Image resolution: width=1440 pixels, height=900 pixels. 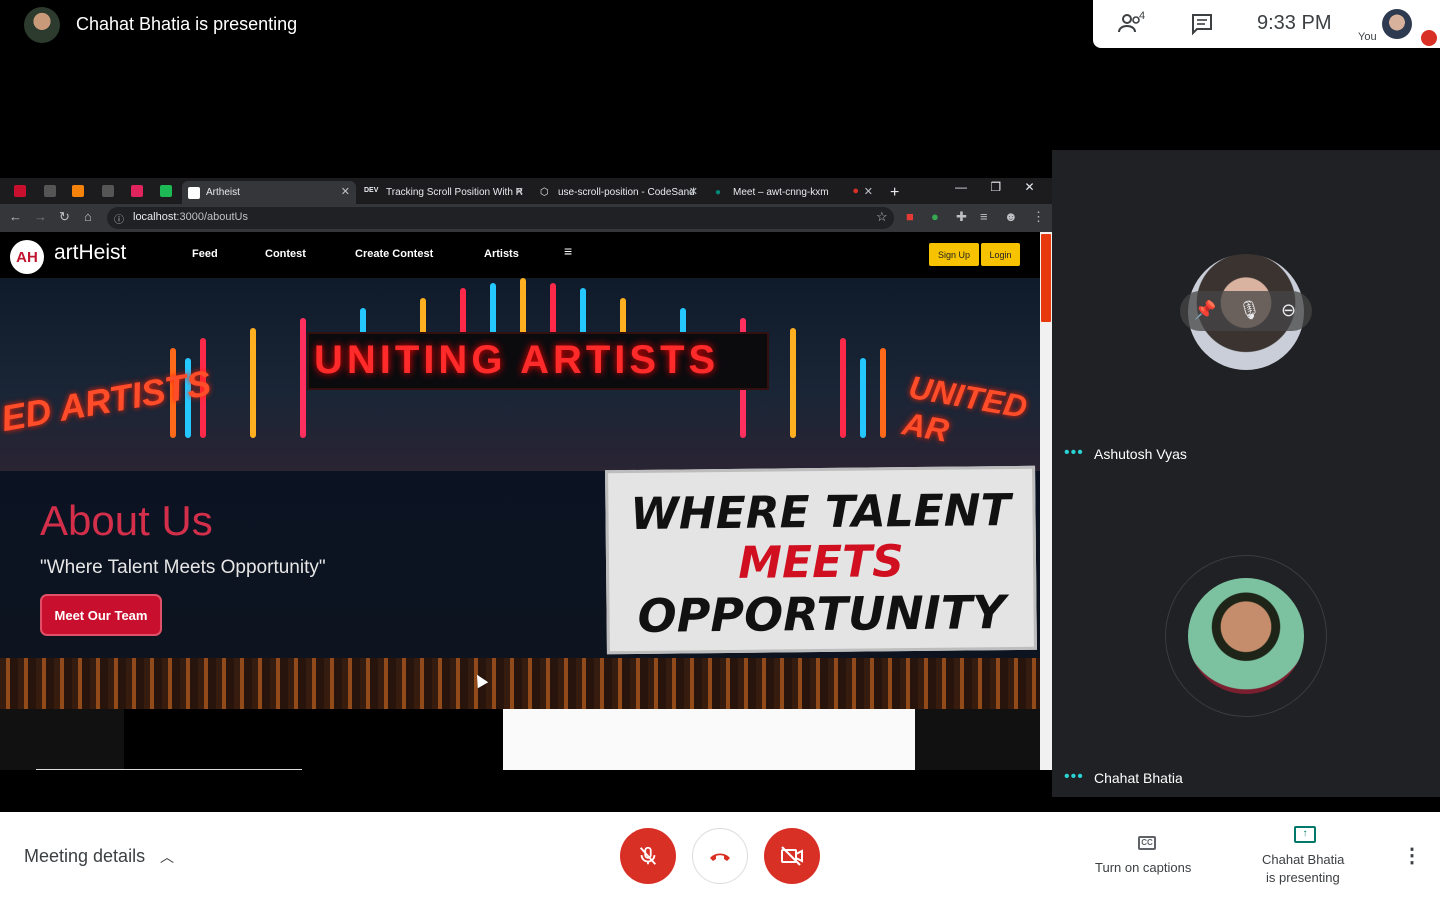 I want to click on tab-dev: DEV Tracking Scroll Position With R ✕, so click(x=444, y=192).